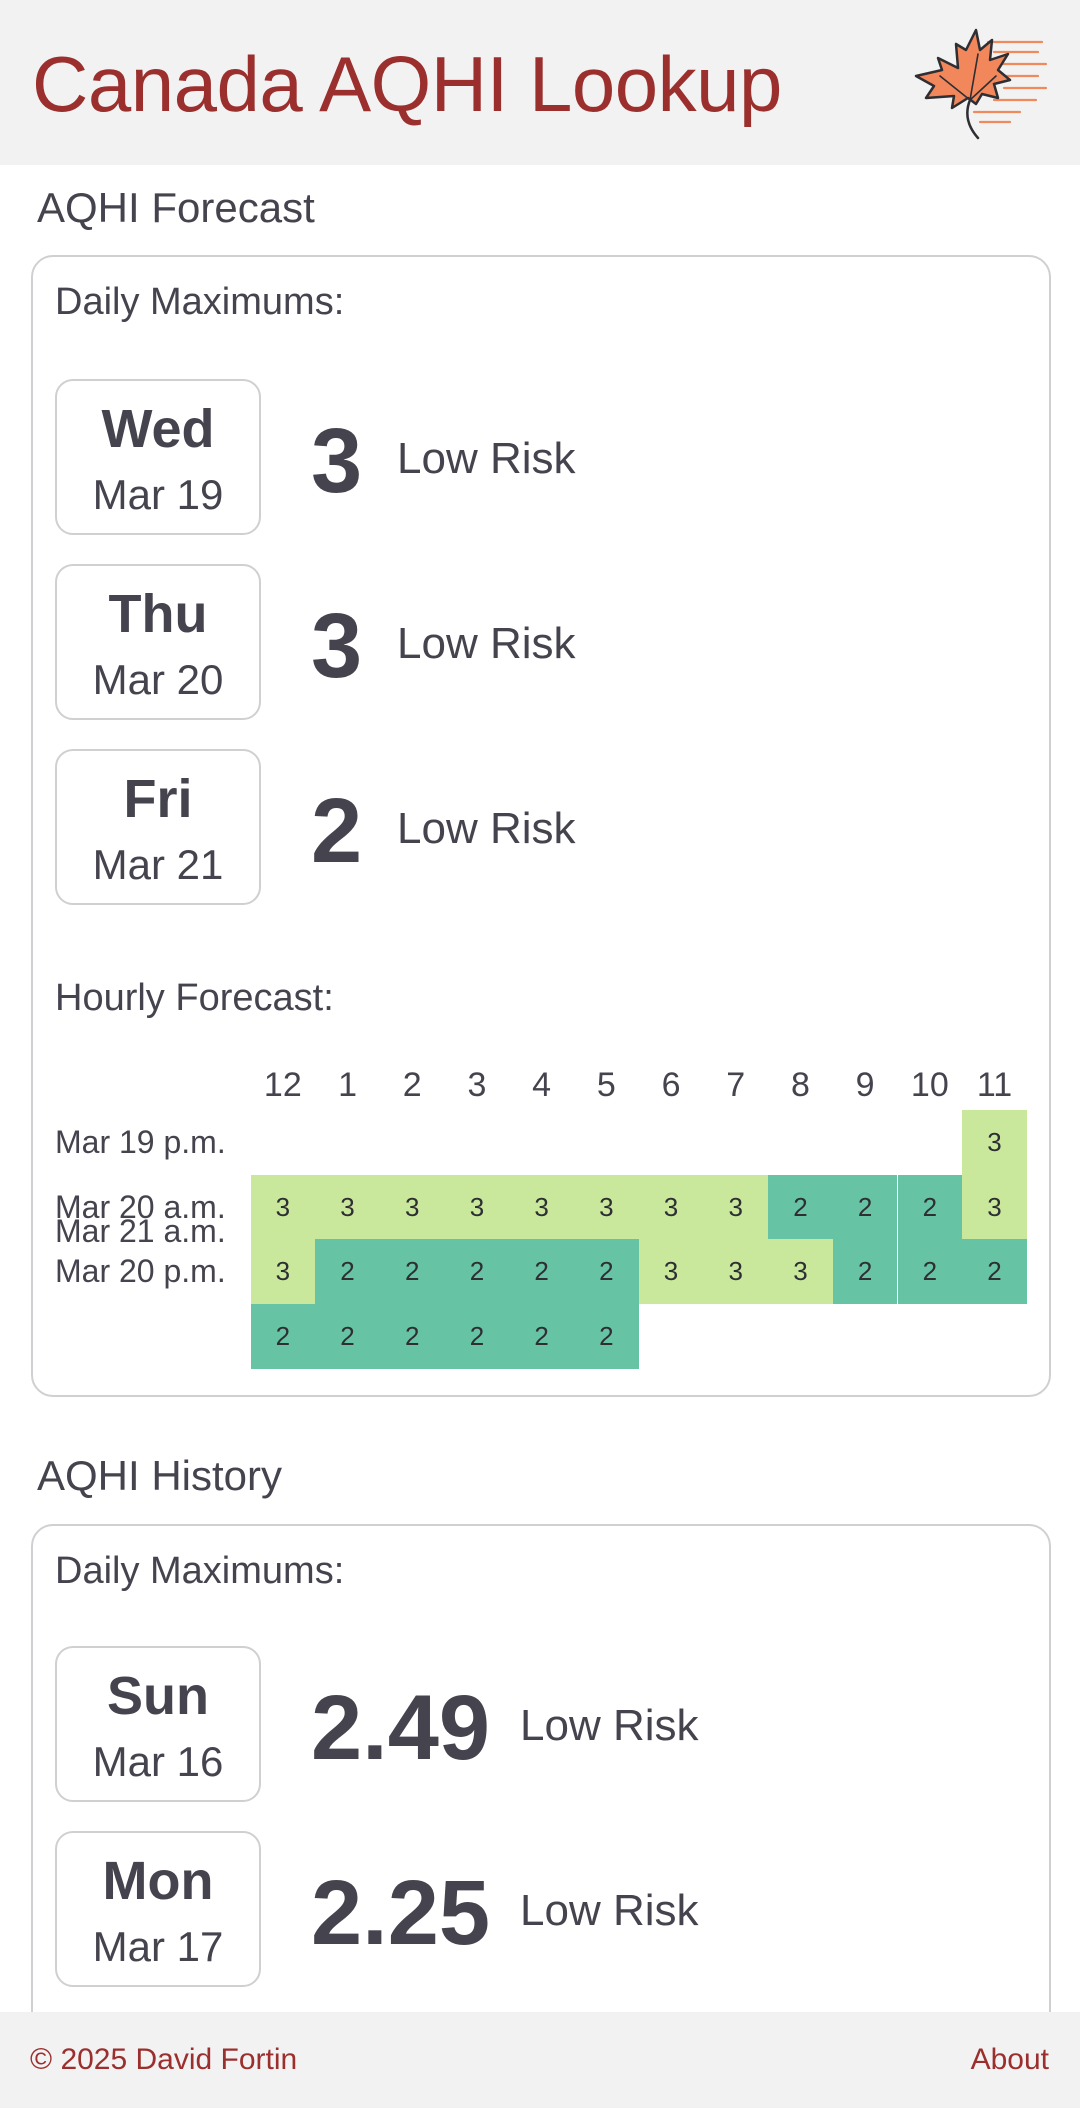 This screenshot has height=2108, width=1080. I want to click on copyright-text: © 2025 David Fortin, so click(164, 2059).